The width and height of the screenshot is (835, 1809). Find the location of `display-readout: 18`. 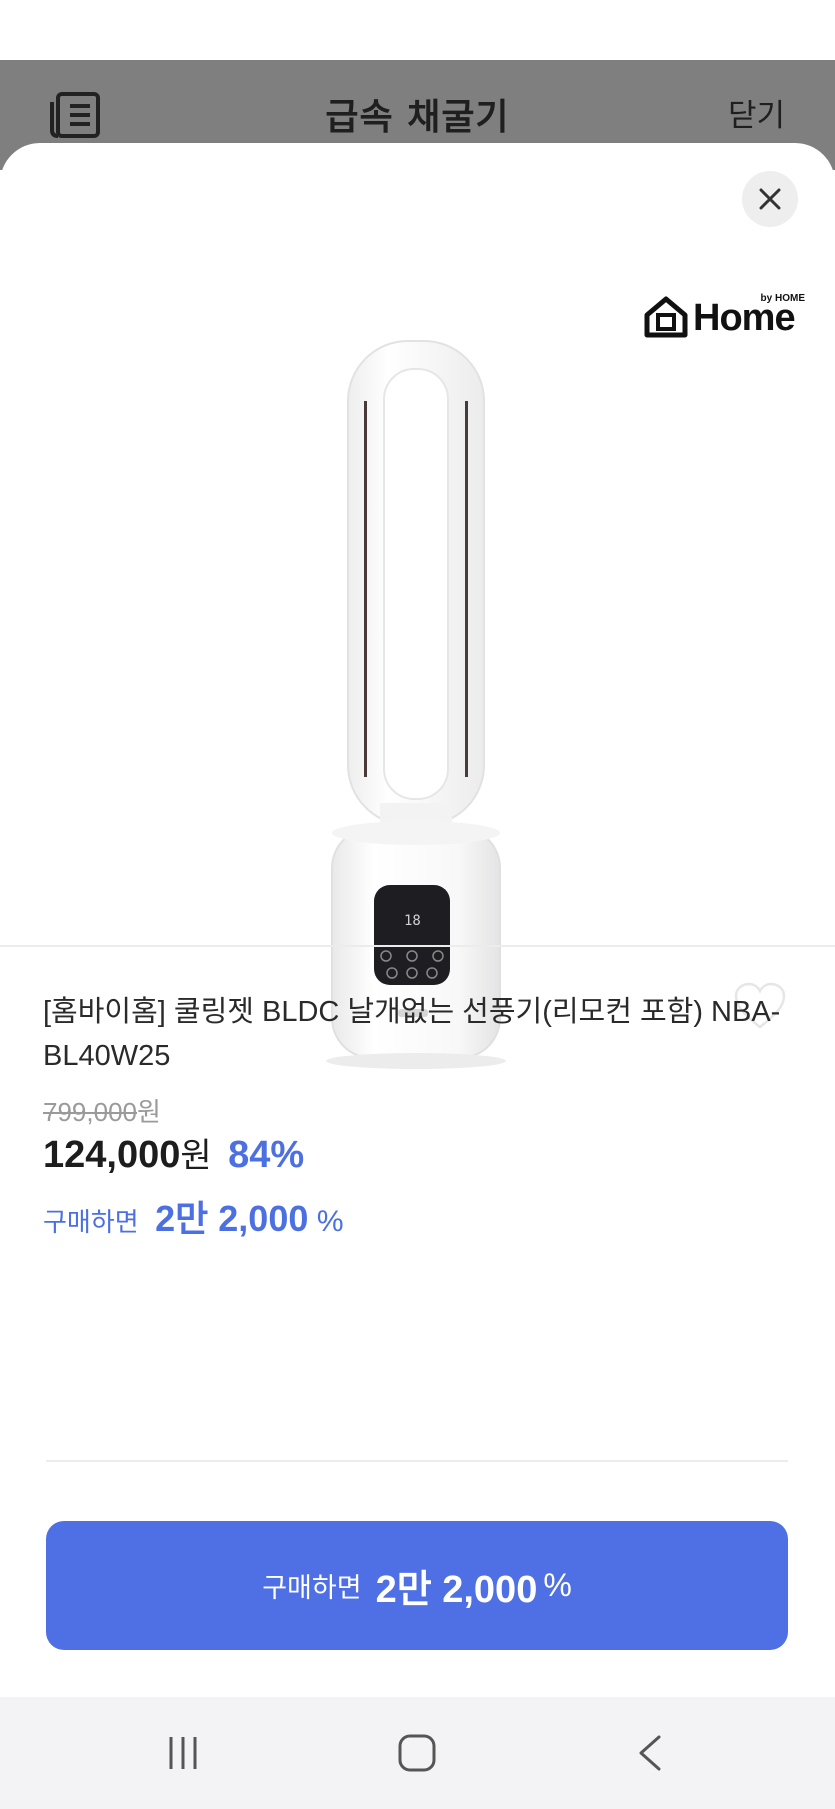

display-readout: 18 is located at coordinates (412, 921).